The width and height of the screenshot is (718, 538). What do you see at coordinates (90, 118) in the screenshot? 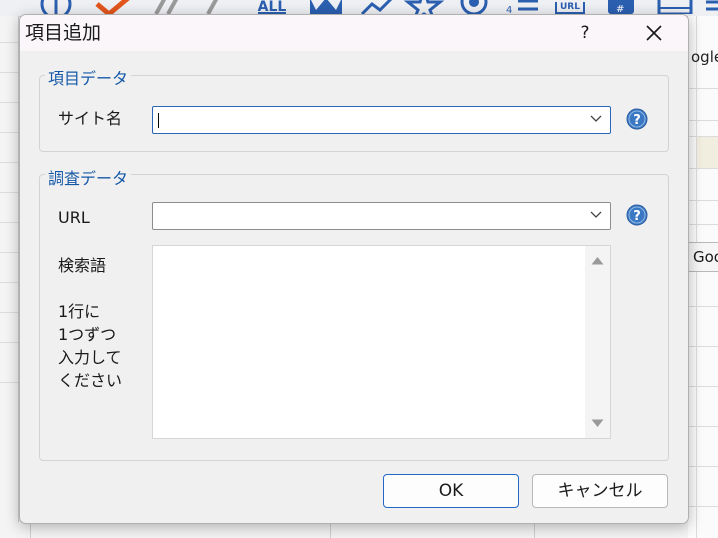
I see `site-name-label: サイト名` at bounding box center [90, 118].